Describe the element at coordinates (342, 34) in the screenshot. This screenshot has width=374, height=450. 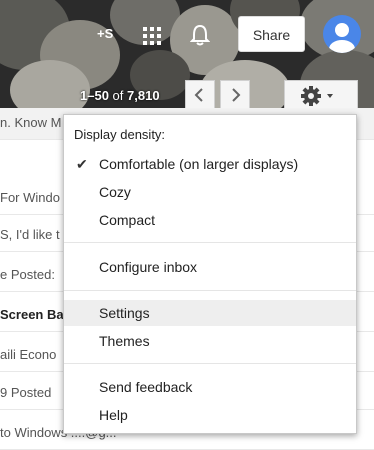
I see `account-avatar` at that location.